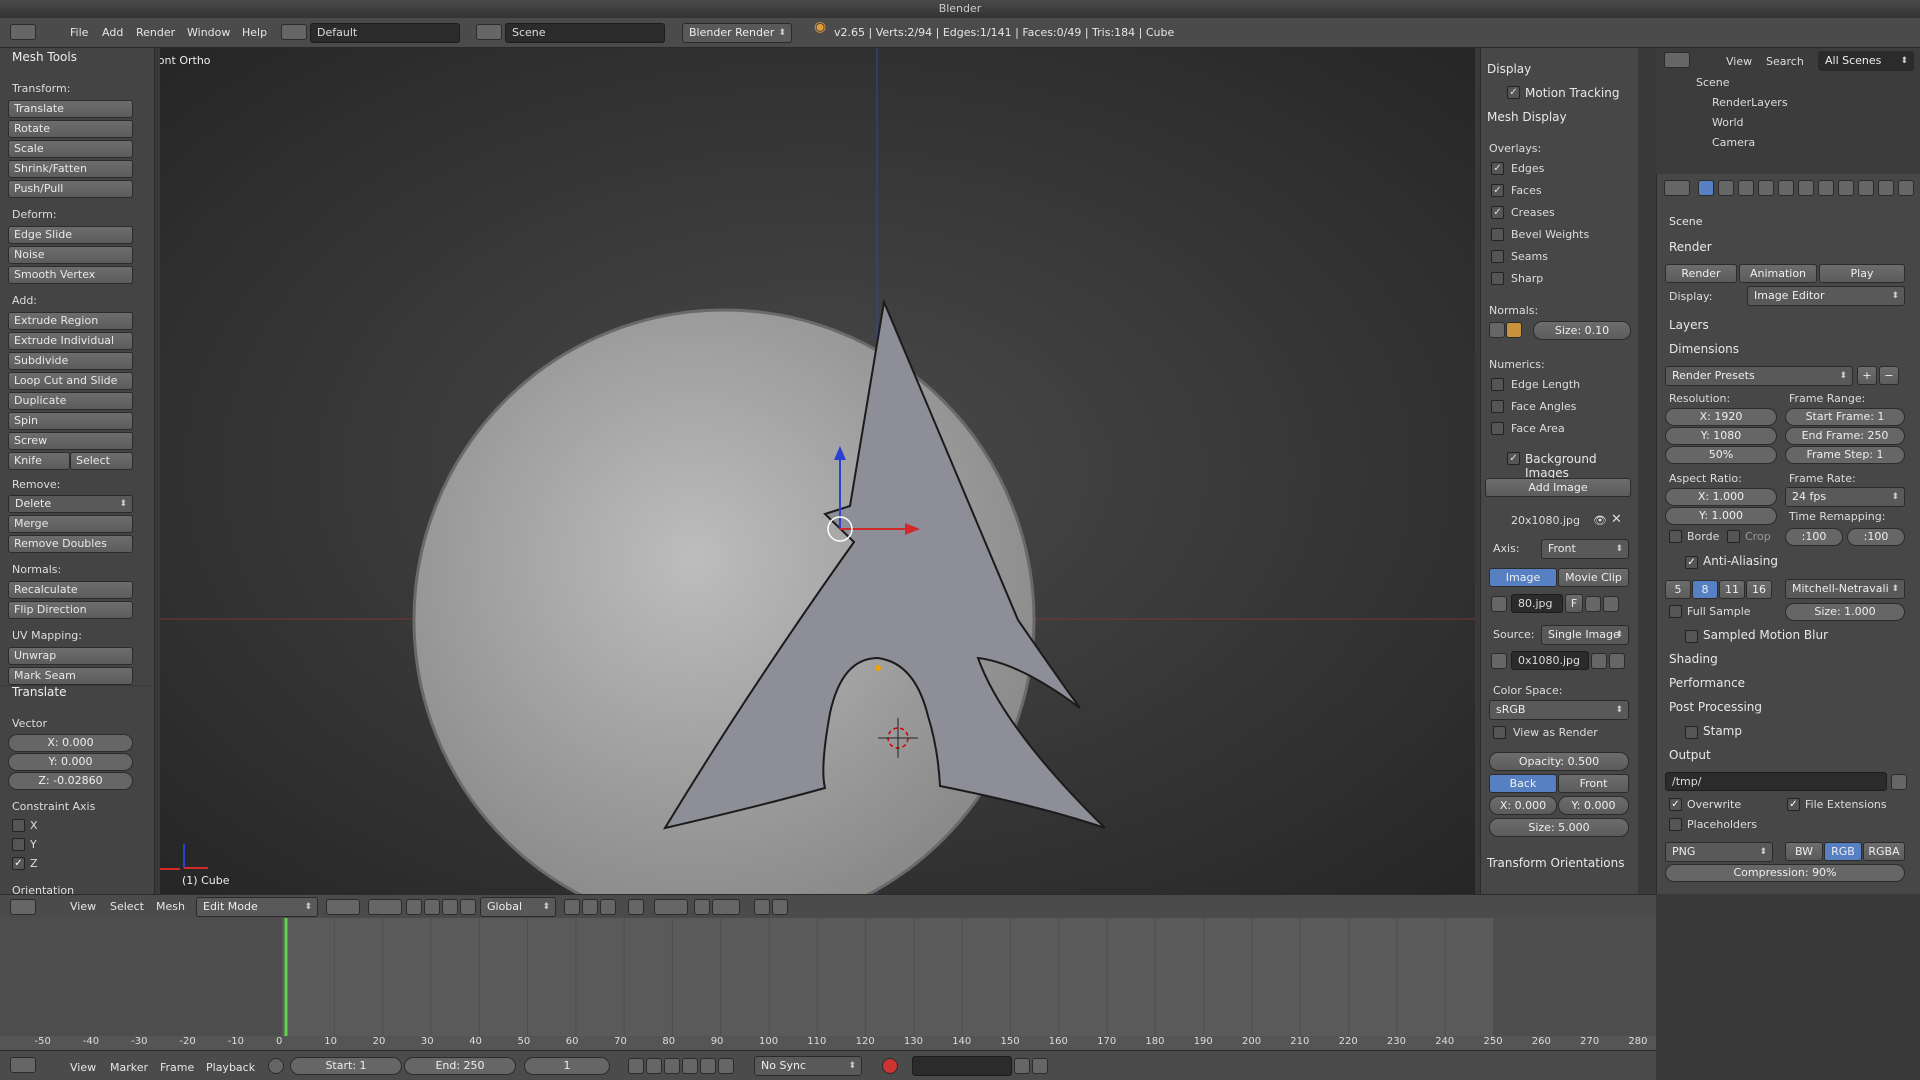 This screenshot has width=1920, height=1080. Describe the element at coordinates (1866, 61) in the screenshot. I see `outliner-display-select: All Scenes` at that location.